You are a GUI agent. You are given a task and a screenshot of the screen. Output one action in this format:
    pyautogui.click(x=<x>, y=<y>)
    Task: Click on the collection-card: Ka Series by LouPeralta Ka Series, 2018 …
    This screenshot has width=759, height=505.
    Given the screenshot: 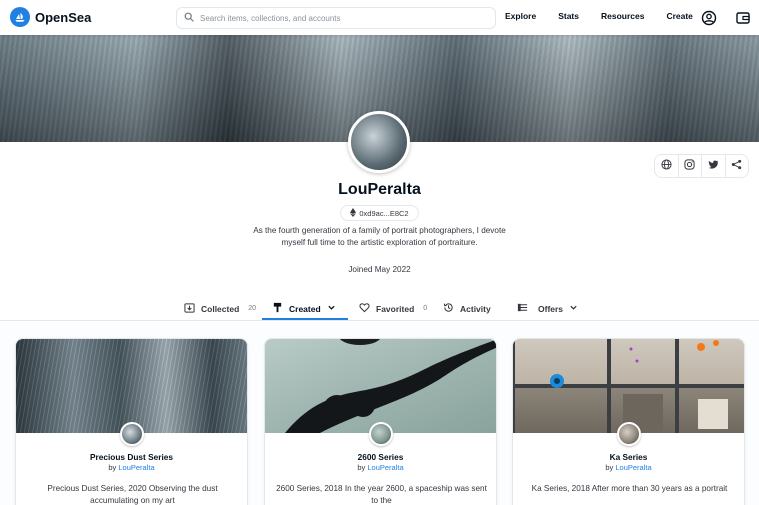 What is the action you would take?
    pyautogui.click(x=628, y=421)
    